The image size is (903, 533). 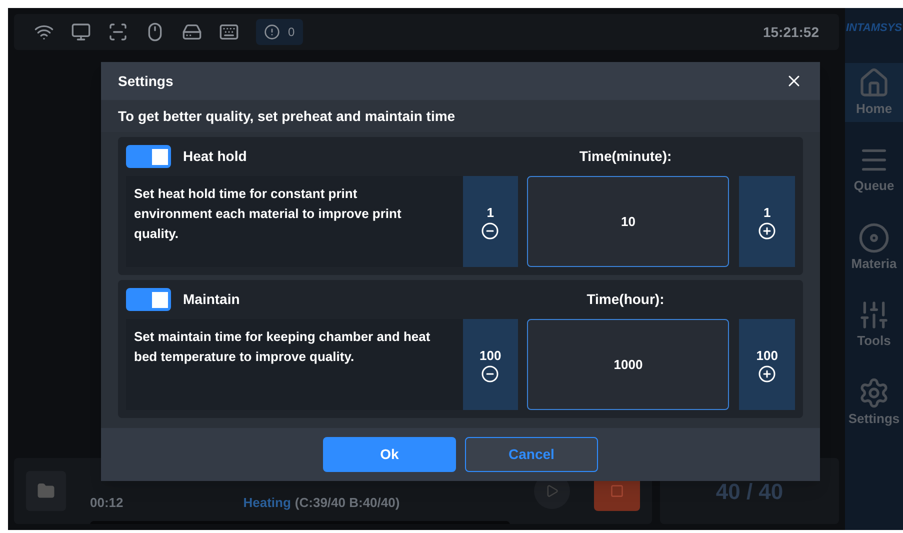 I want to click on monitor-icon, so click(x=81, y=32).